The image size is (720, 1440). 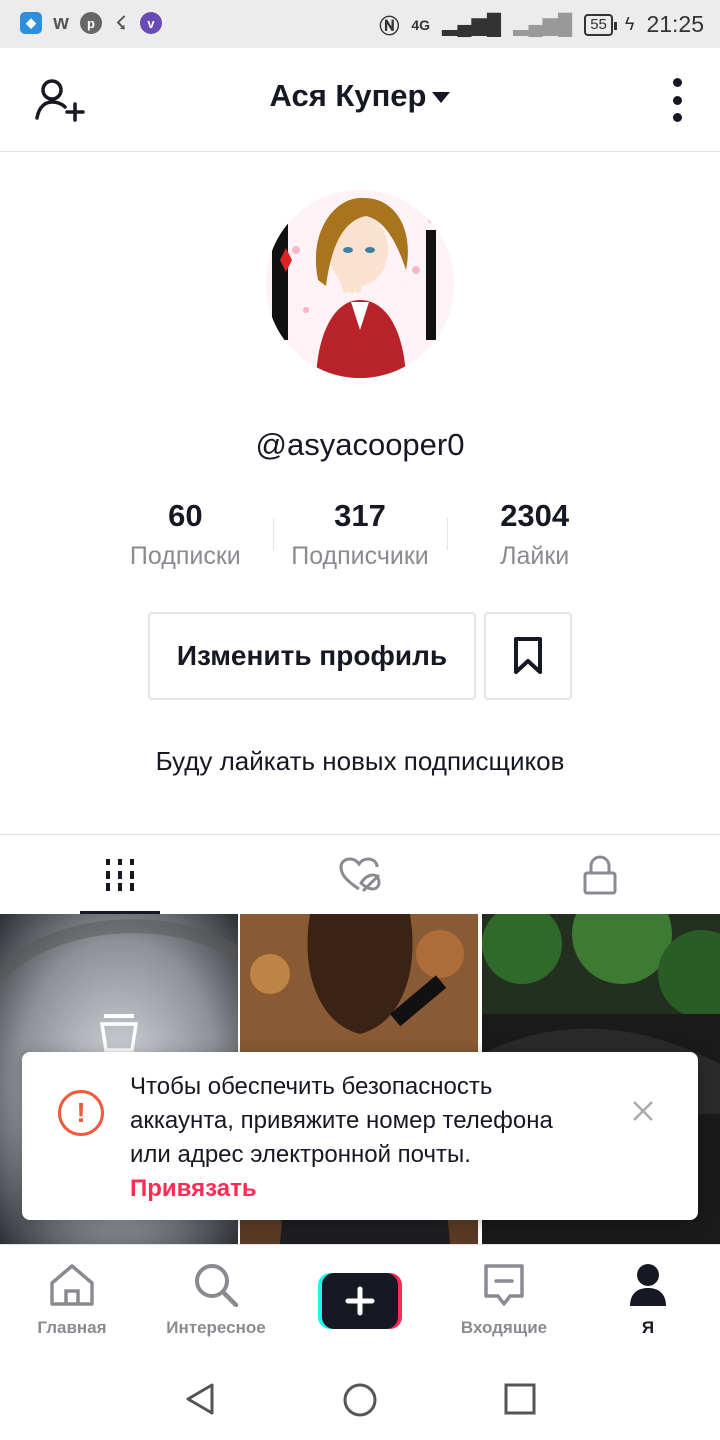 I want to click on more-options-button, so click(x=677, y=100).